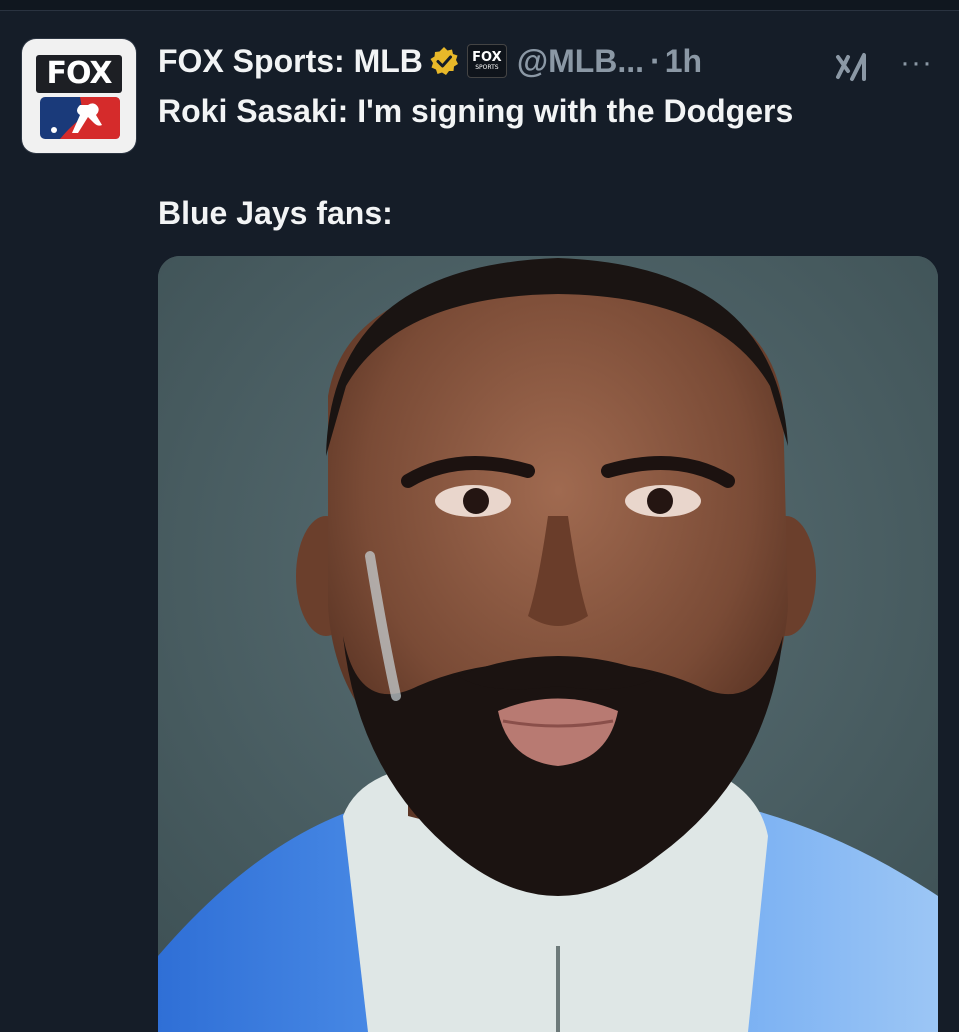 Image resolution: width=959 pixels, height=1032 pixels. Describe the element at coordinates (479, 5) in the screenshot. I see `top-divider` at that location.